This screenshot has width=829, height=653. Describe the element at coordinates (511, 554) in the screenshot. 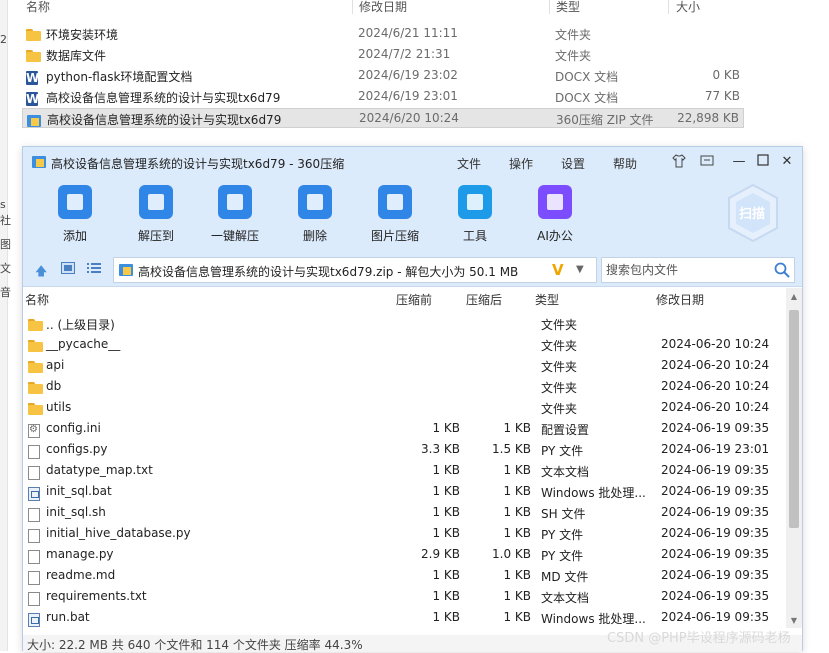

I see `size-after: 1.0 KB` at that location.